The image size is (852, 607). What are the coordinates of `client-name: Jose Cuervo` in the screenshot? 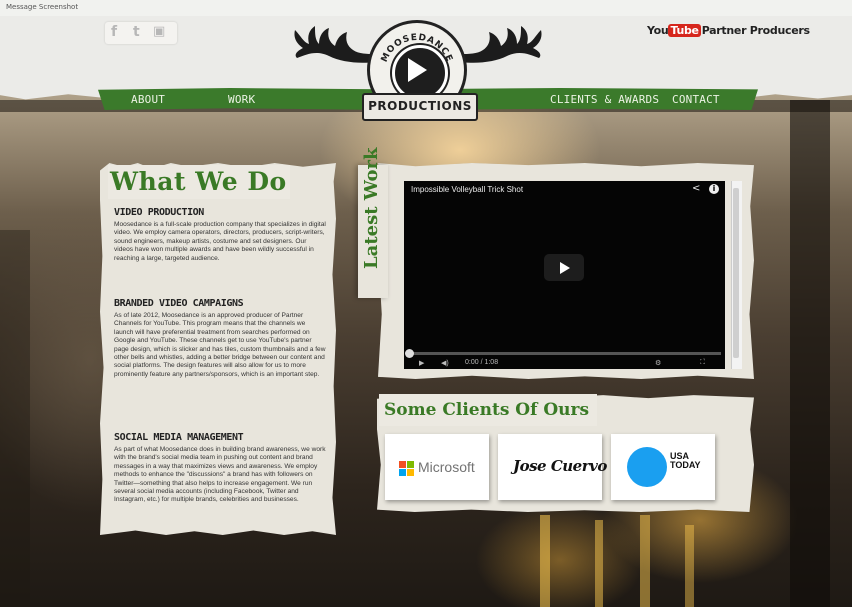 It's located at (560, 466).